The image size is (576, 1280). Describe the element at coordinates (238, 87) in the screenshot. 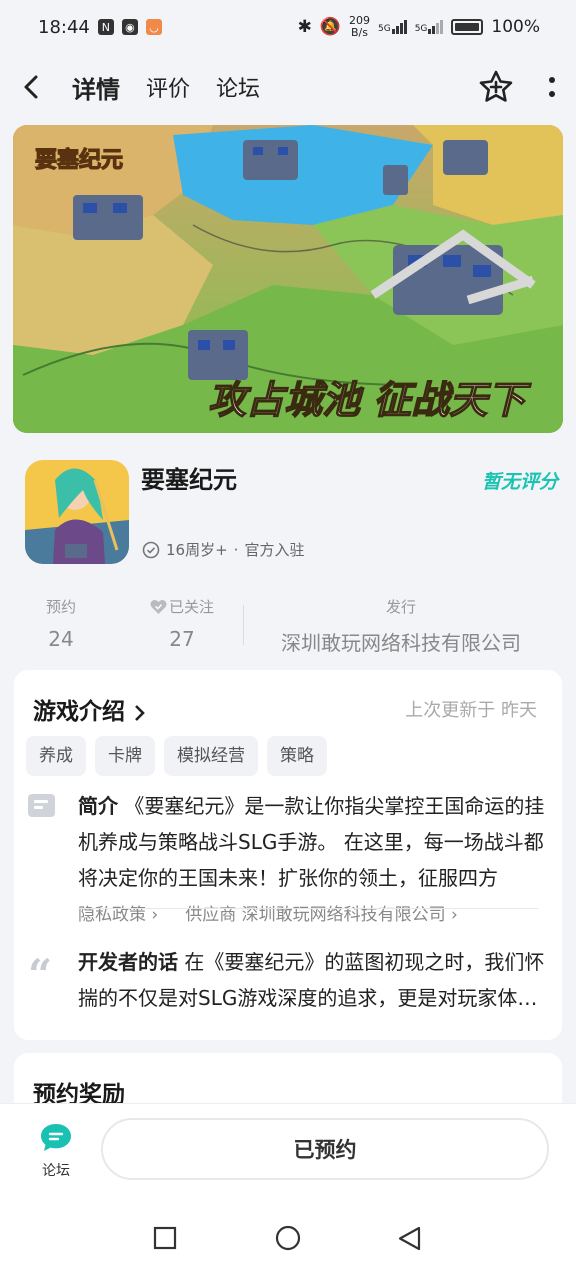

I see `tab-forum: 论坛` at that location.